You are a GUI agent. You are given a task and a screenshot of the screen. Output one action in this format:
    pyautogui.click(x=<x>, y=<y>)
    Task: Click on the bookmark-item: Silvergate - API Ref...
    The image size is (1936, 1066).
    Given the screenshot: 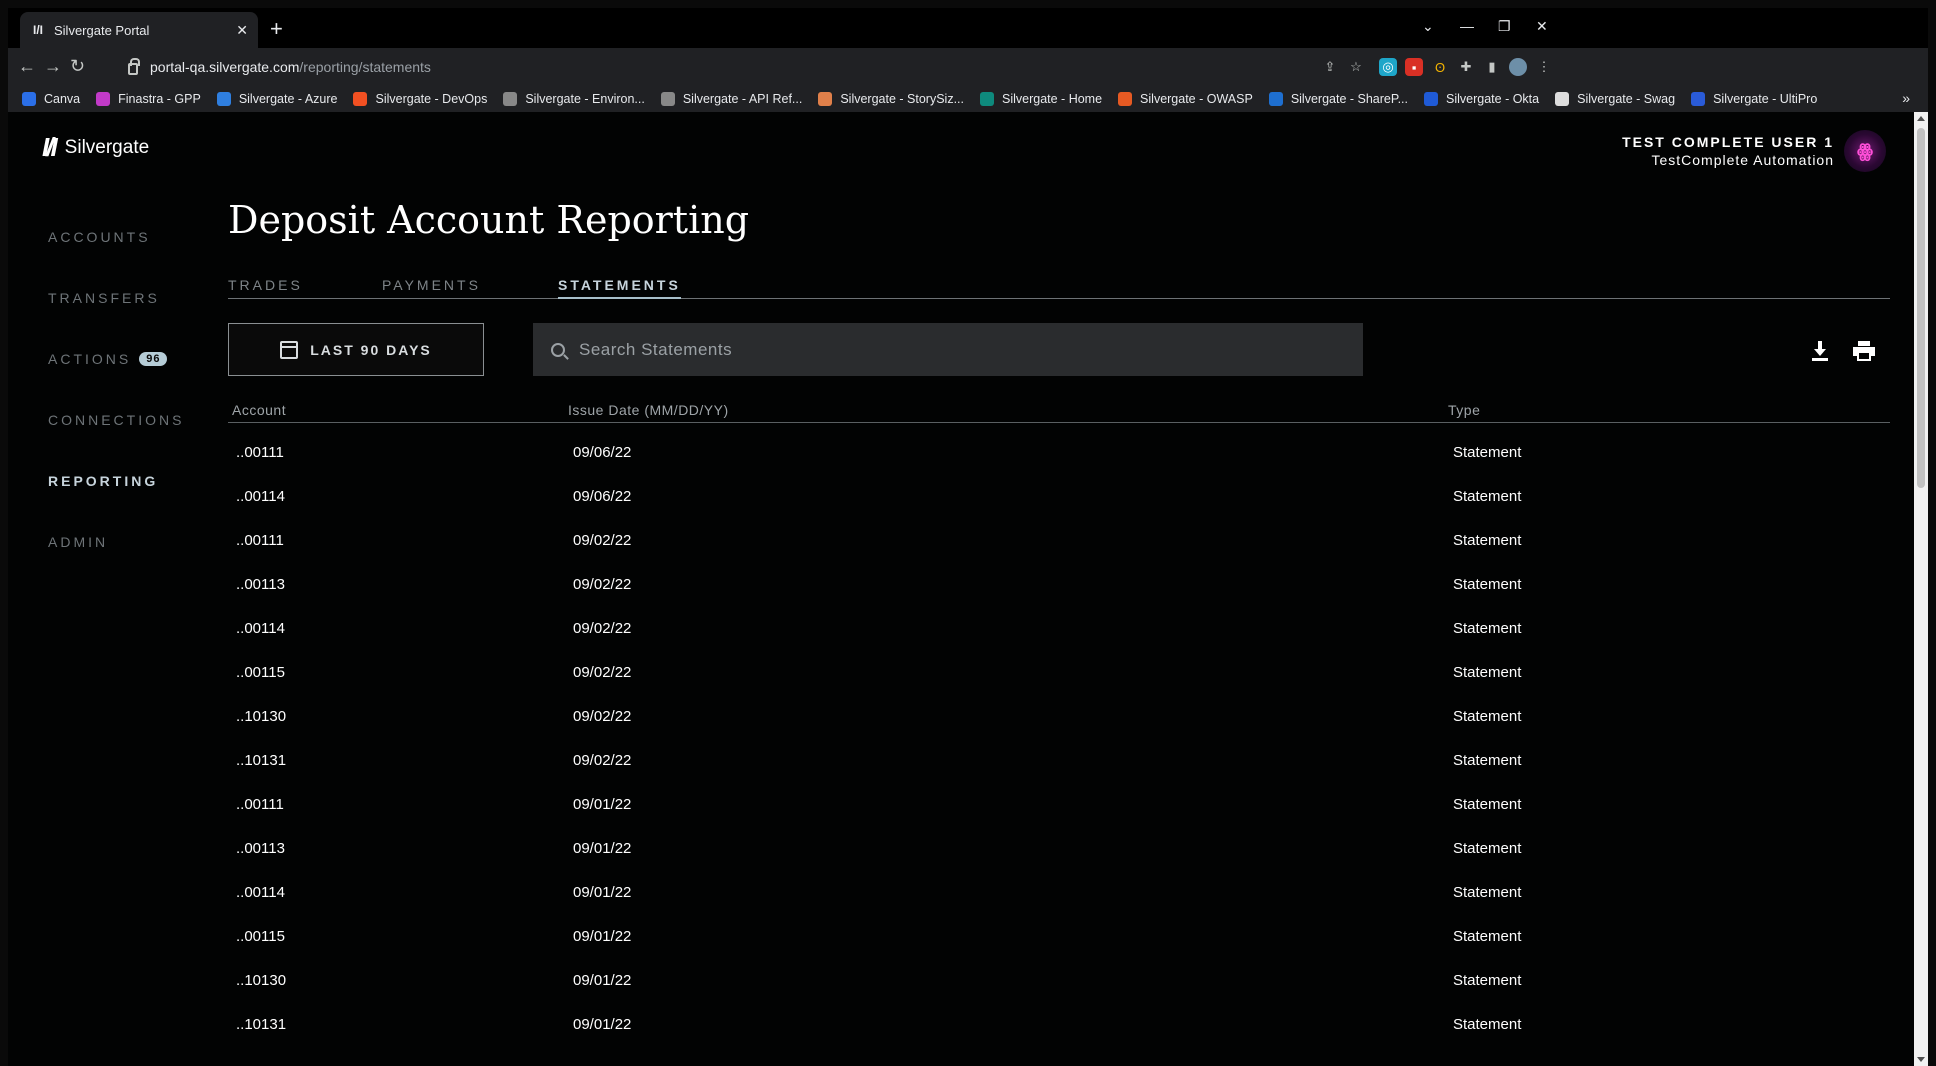 What is the action you would take?
    pyautogui.click(x=731, y=99)
    